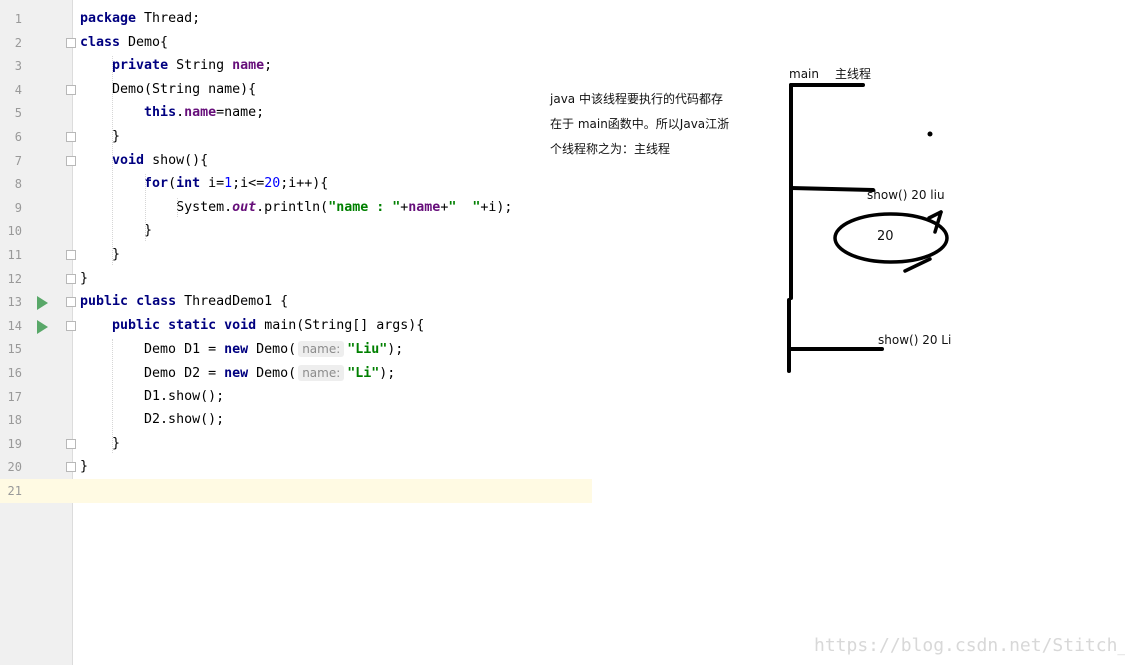 The height and width of the screenshot is (665, 1125). I want to click on code-token: "Li", so click(363, 373).